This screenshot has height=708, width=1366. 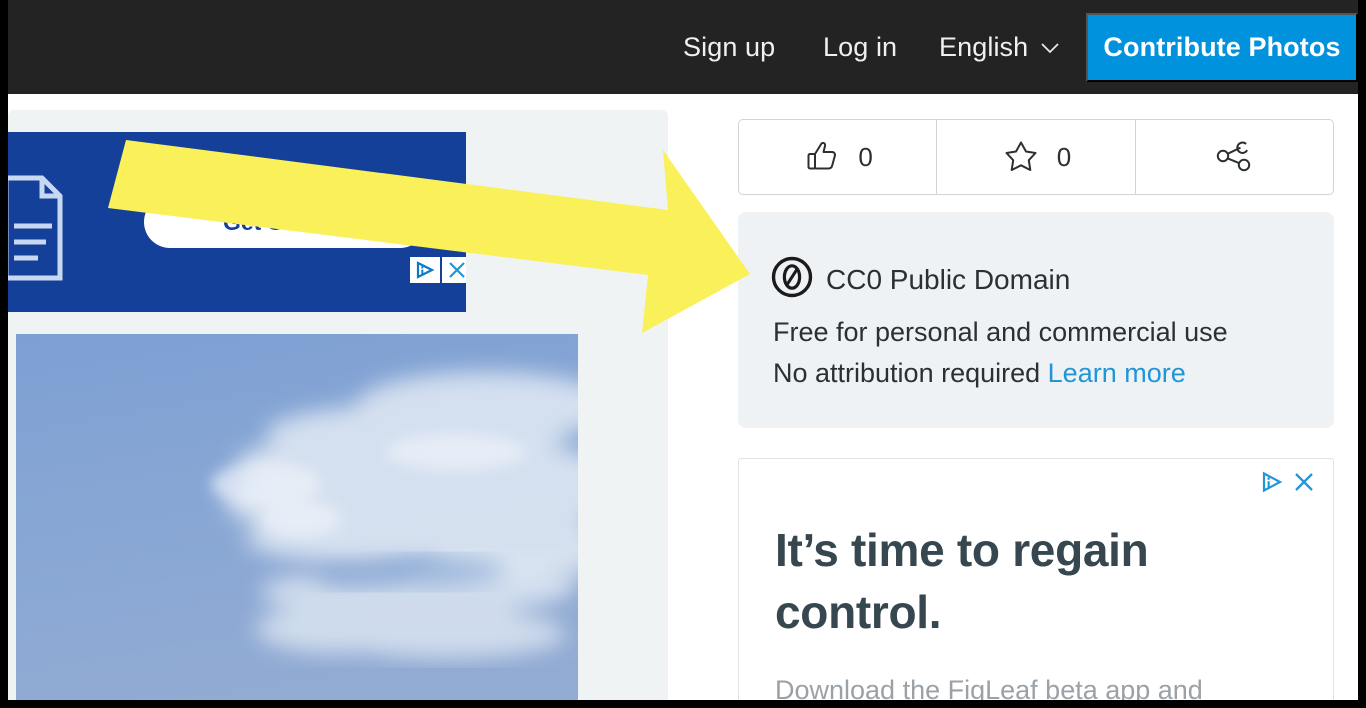 I want to click on thumbs-up-icon, so click(x=822, y=157).